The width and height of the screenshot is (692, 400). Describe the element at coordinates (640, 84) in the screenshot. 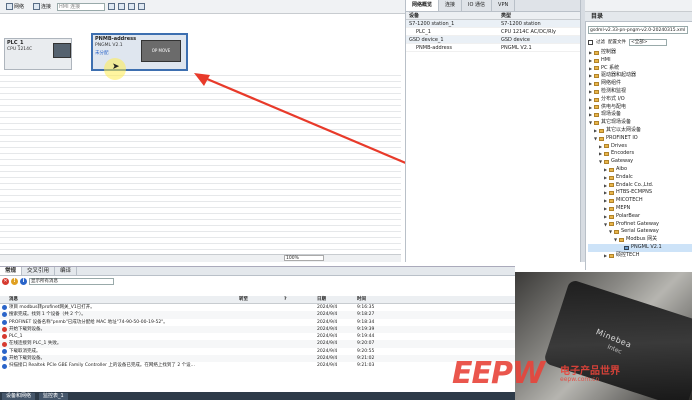

I see `catalog-tree-item: ▶ 网络组件` at that location.